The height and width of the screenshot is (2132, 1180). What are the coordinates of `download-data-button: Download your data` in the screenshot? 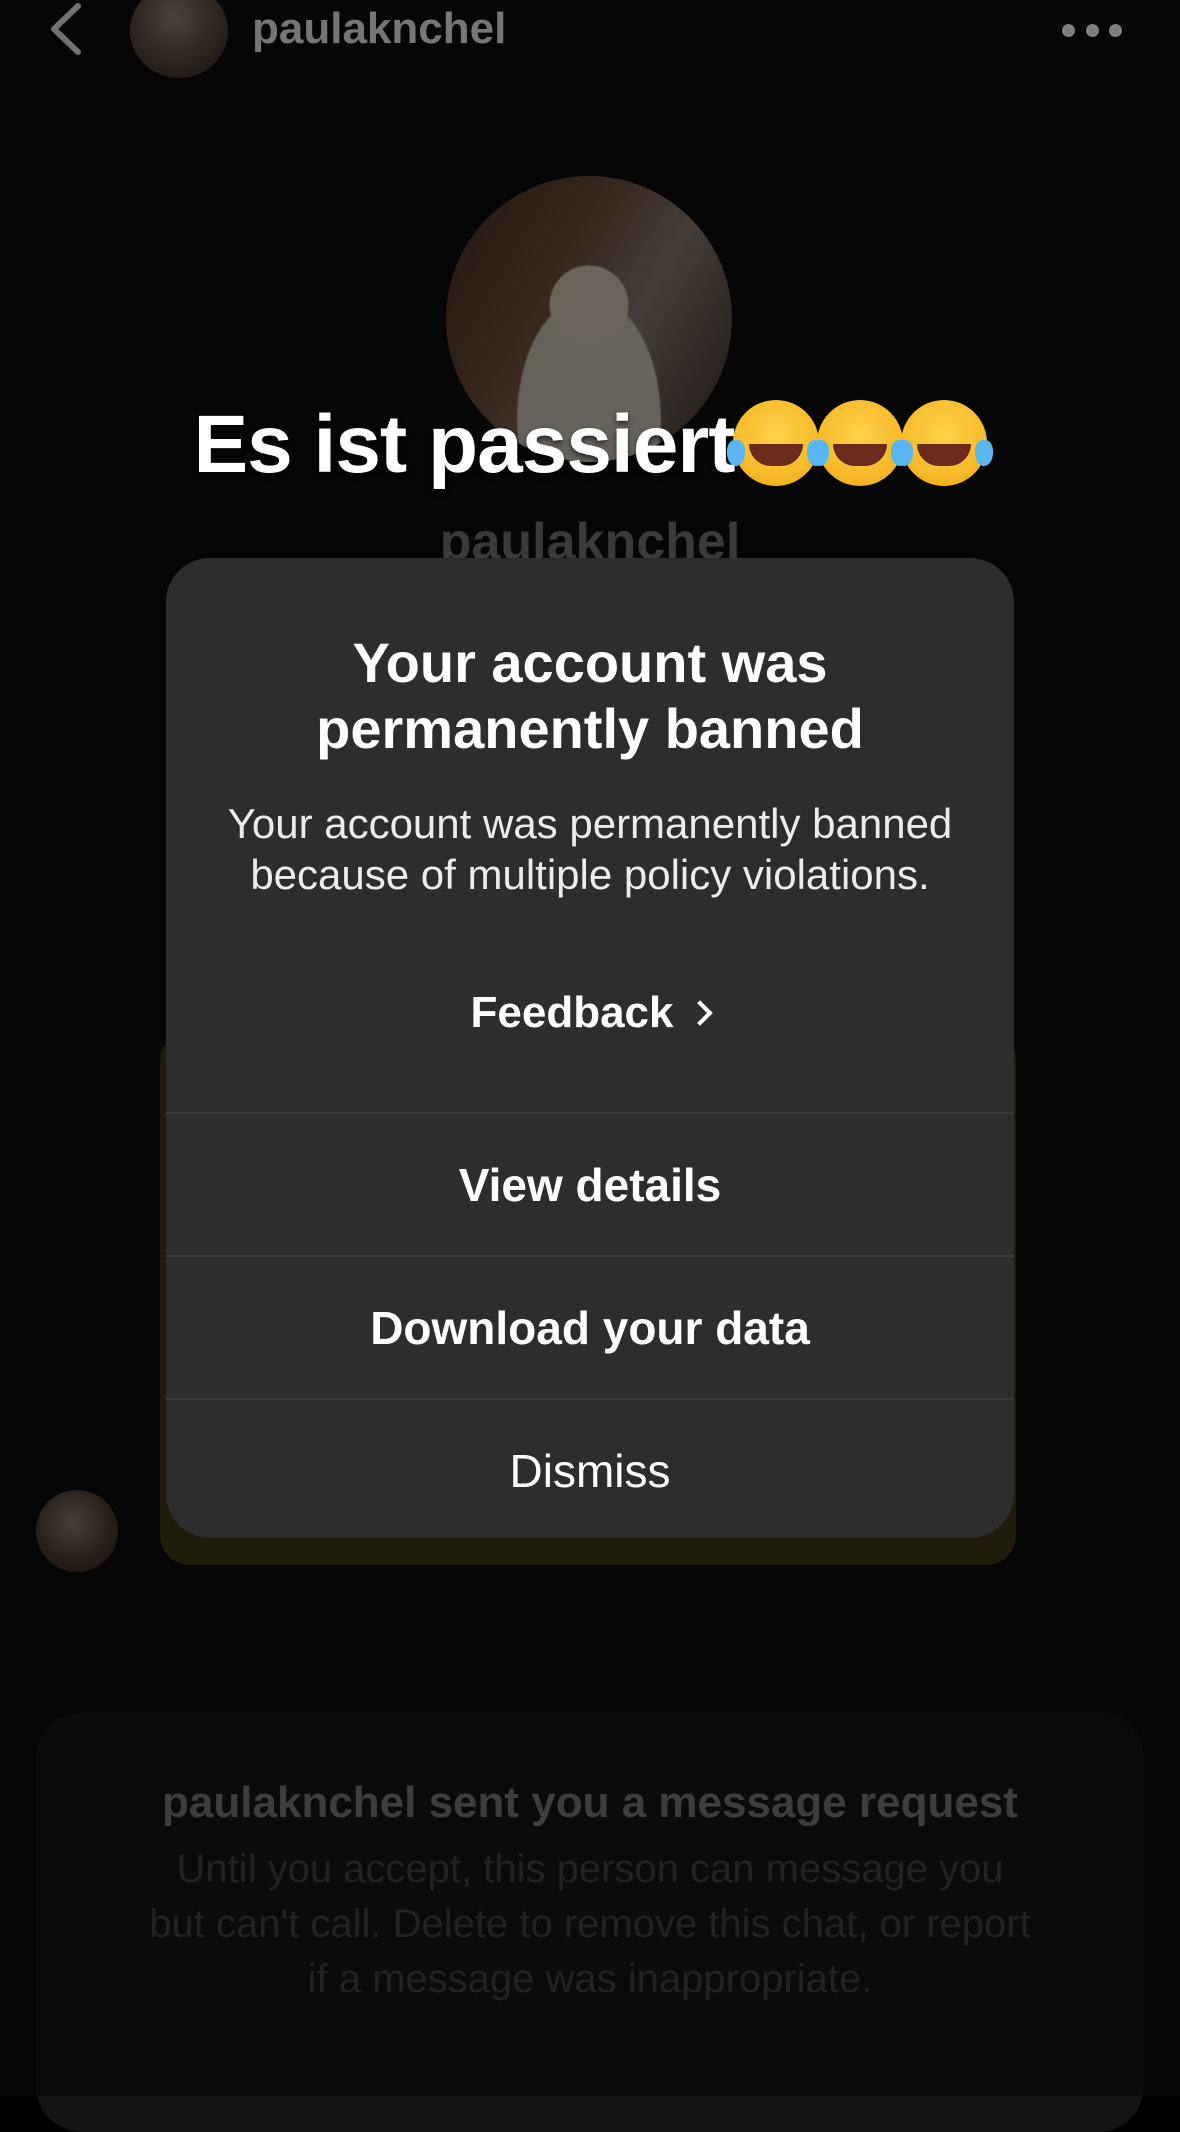 It's located at (590, 1327).